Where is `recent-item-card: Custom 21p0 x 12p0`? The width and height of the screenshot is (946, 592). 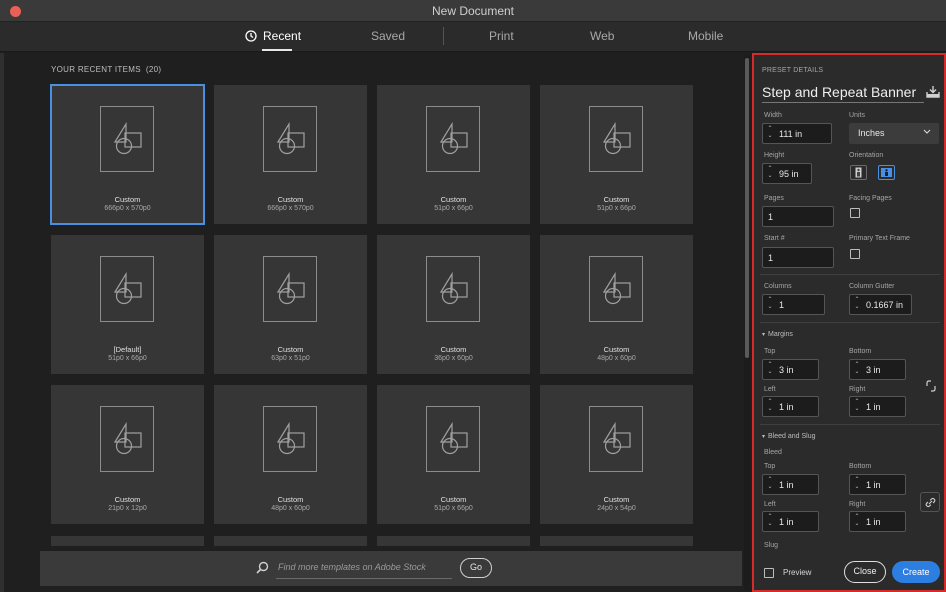
recent-item-card: Custom 21p0 x 12p0 is located at coordinates (127, 454).